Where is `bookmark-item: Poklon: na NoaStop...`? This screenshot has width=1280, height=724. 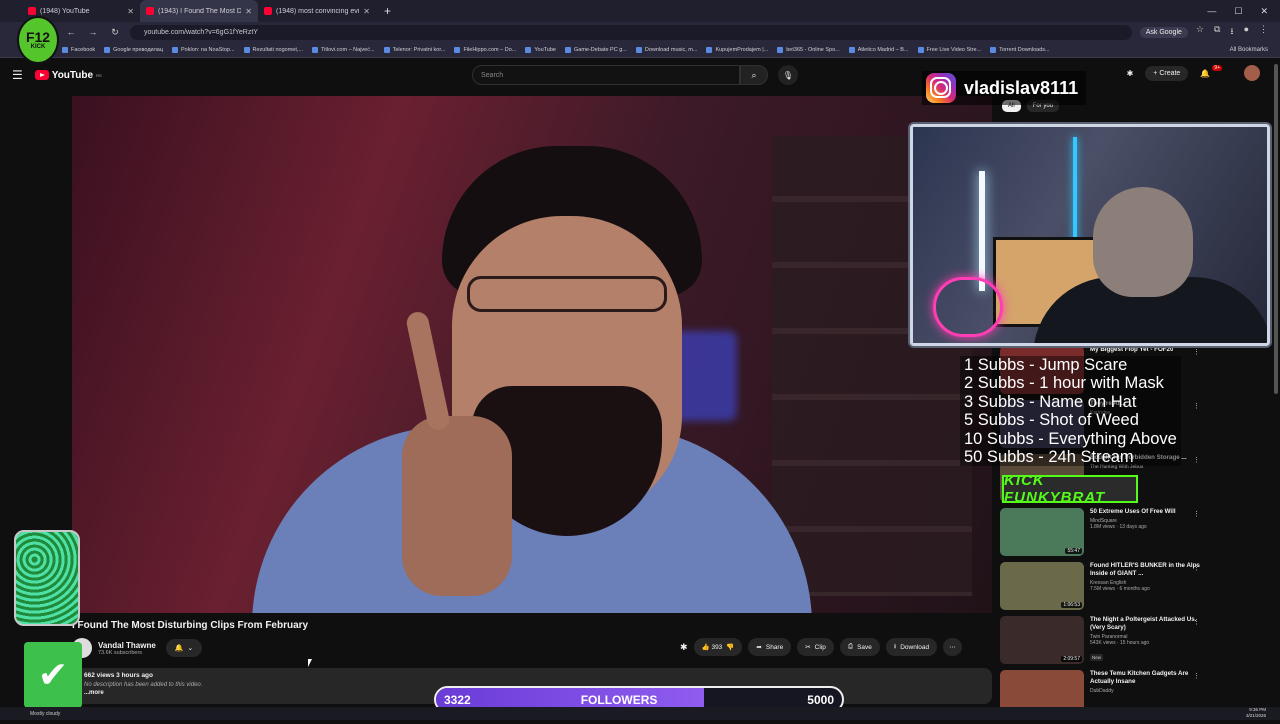 bookmark-item: Poklon: na NoaStop... is located at coordinates (203, 49).